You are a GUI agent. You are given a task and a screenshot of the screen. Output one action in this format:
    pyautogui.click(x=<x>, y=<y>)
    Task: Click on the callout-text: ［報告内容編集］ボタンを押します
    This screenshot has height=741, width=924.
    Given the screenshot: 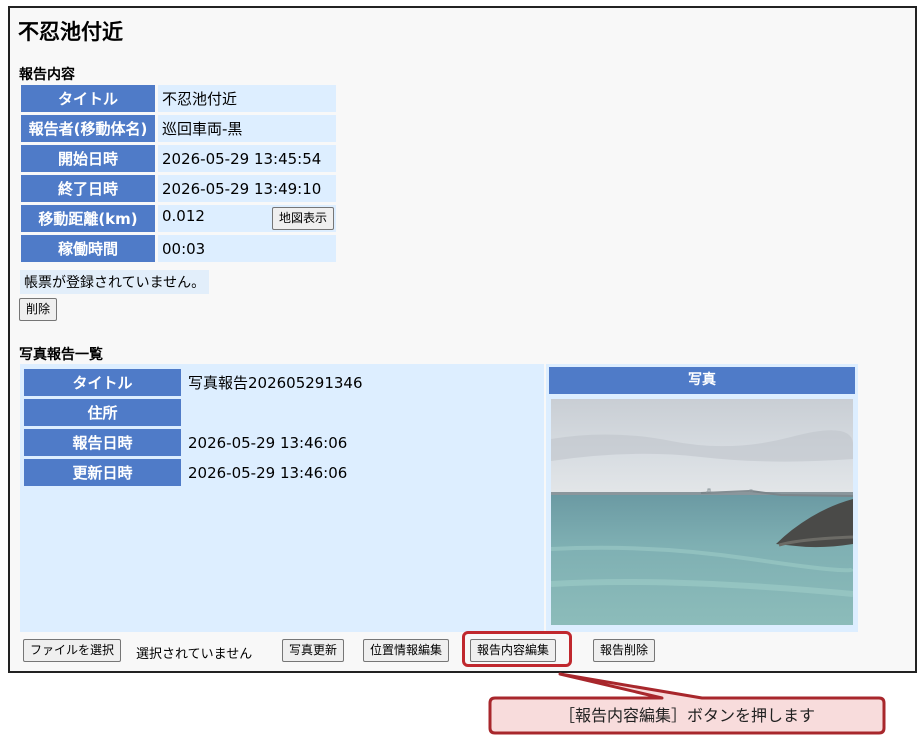 What is the action you would take?
    pyautogui.click(x=686, y=715)
    